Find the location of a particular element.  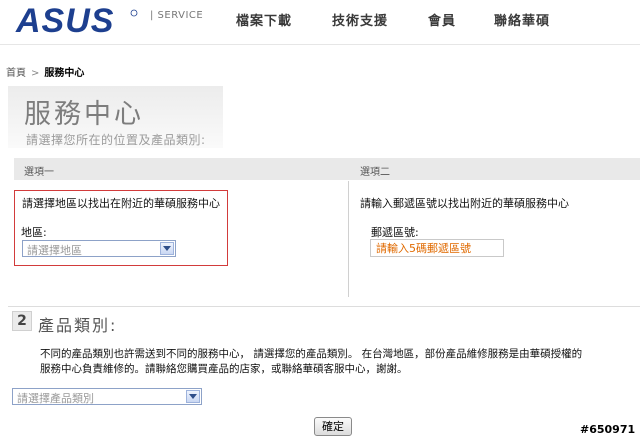

page-title: 服務中心 is located at coordinates (84, 114).